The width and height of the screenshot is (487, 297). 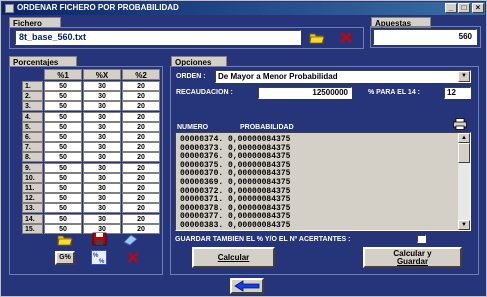 I want to click on save-disk-icon, so click(x=100, y=239).